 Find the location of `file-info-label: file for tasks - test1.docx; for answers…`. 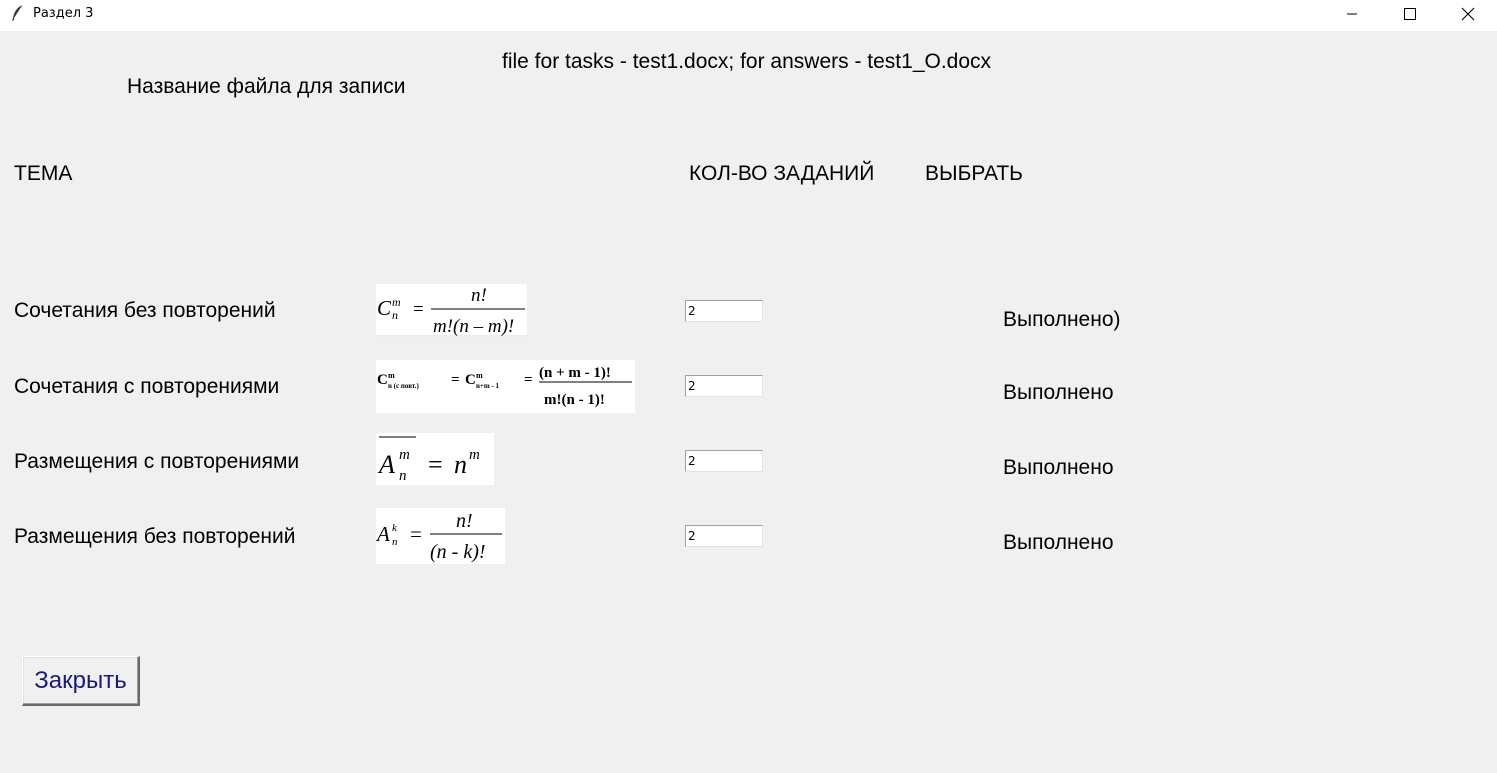

file-info-label: file for tasks - test1.docx; for answers… is located at coordinates (747, 61).